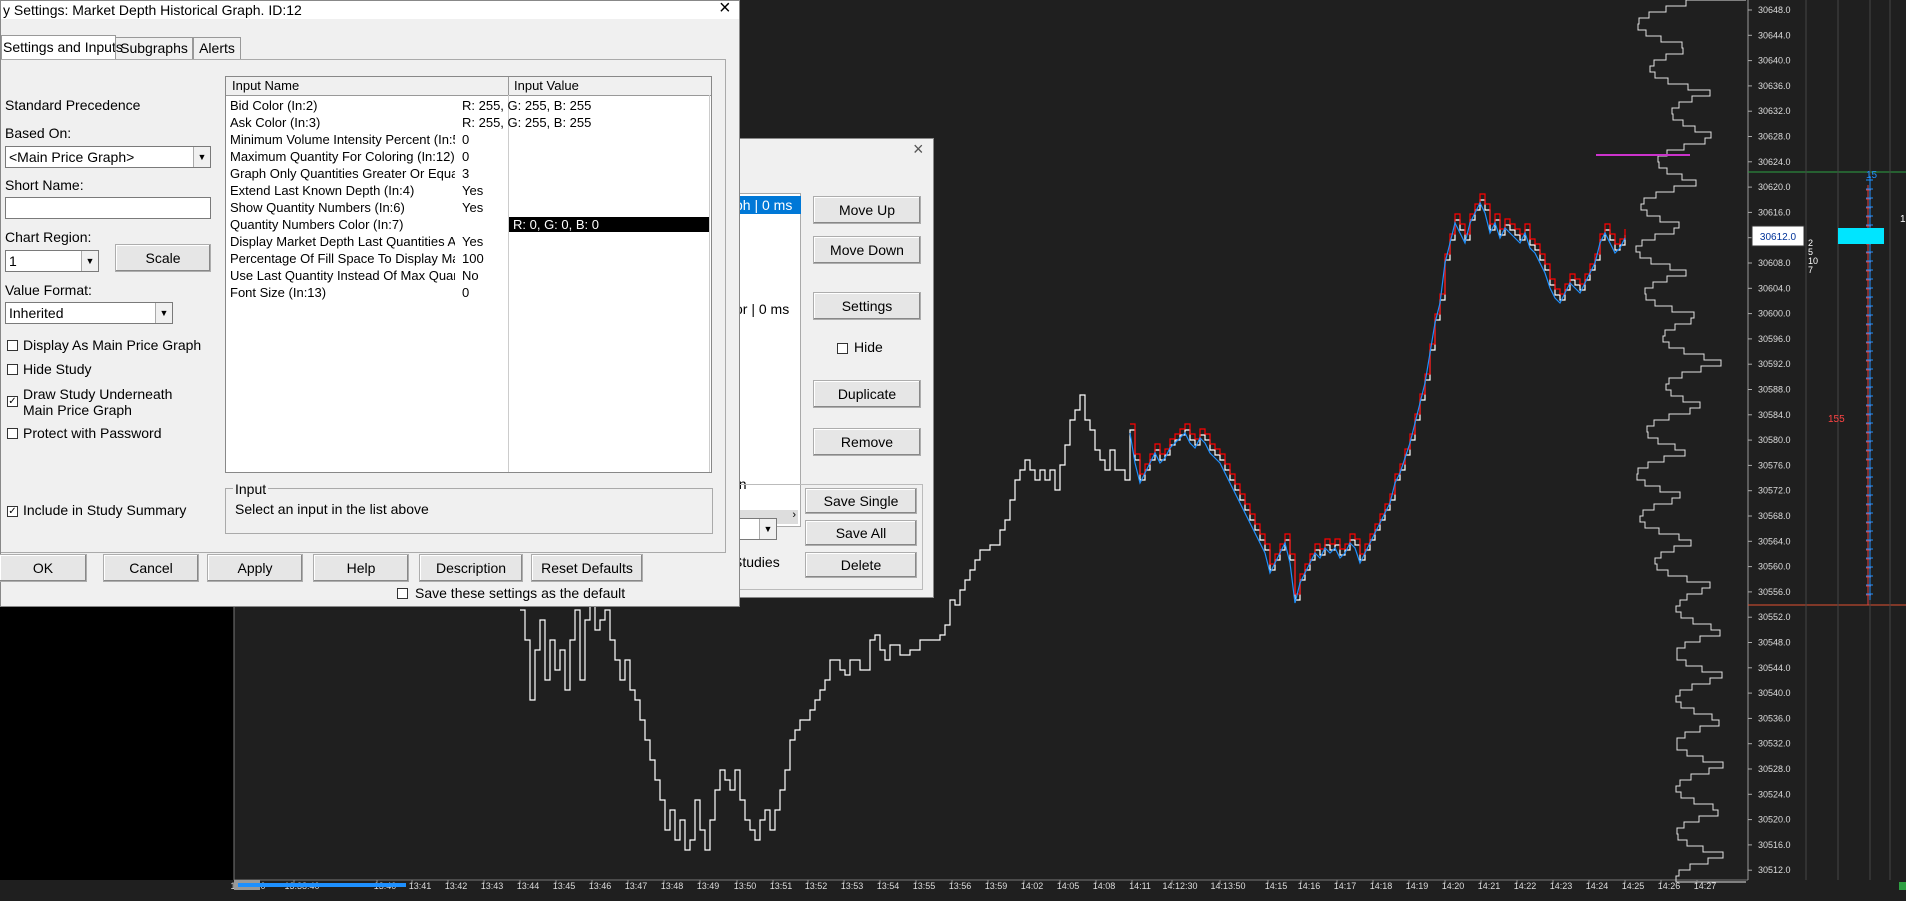 This screenshot has width=1906, height=901. I want to click on price-tick-label: 30584.0, so click(1774, 415).